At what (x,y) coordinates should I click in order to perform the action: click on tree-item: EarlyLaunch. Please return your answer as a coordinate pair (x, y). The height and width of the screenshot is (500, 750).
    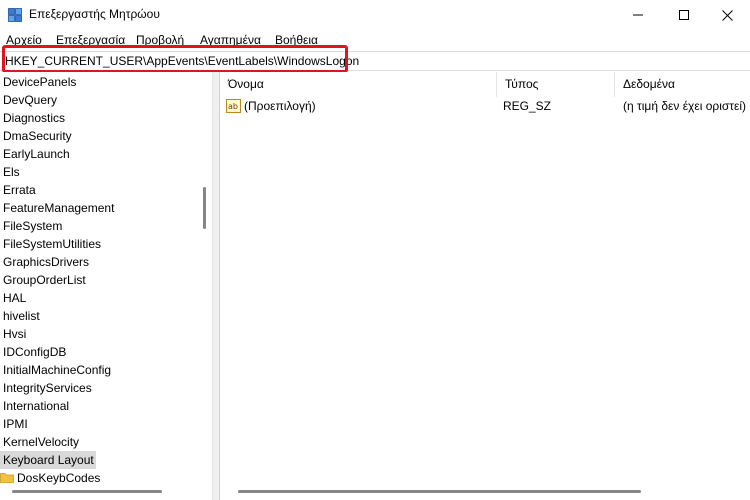
    Looking at the image, I should click on (100, 154).